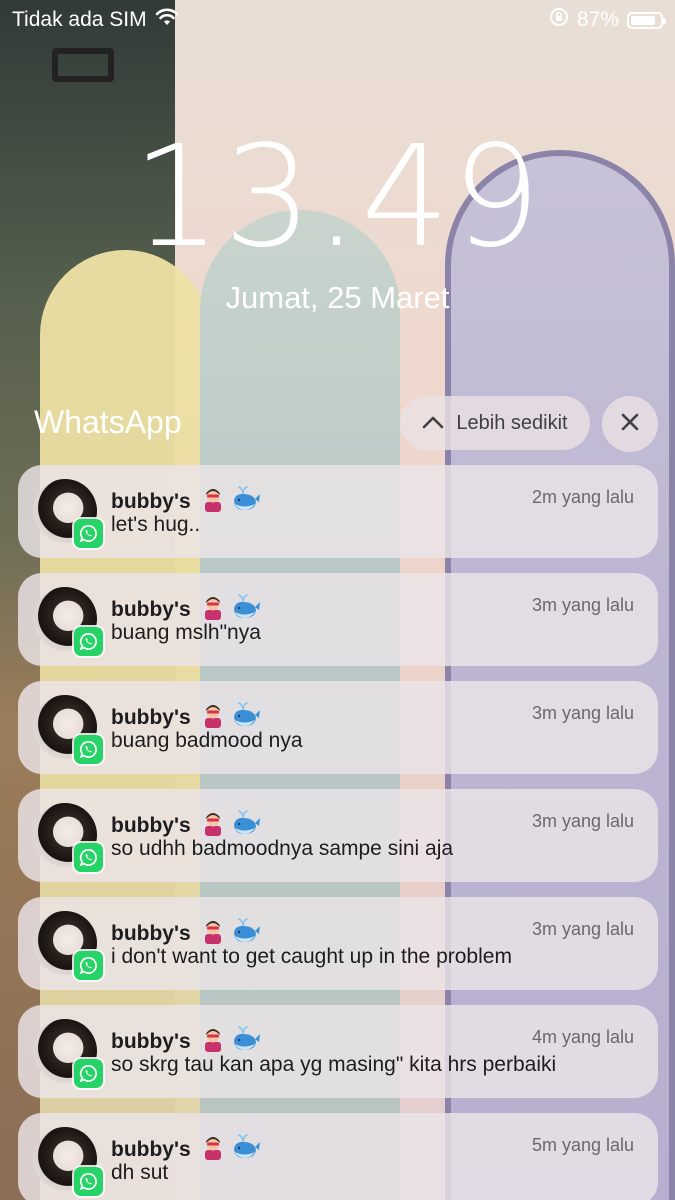 The image size is (675, 1200). What do you see at coordinates (337, 297) in the screenshot?
I see `lock-screen-date: Jumat, 25 Maret` at bounding box center [337, 297].